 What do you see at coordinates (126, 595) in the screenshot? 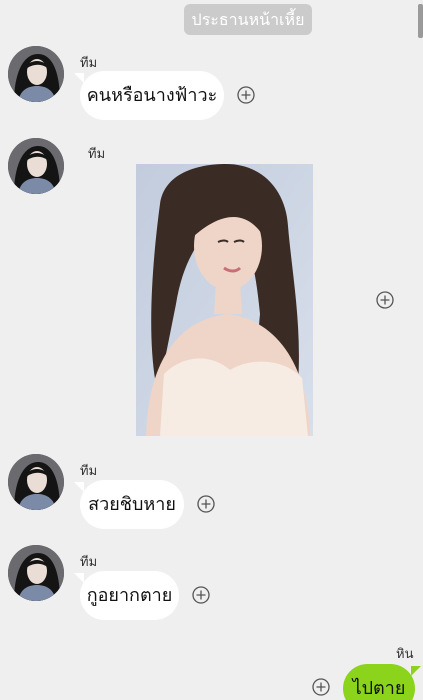
I see `message-bubble: กูอยากตาย` at bounding box center [126, 595].